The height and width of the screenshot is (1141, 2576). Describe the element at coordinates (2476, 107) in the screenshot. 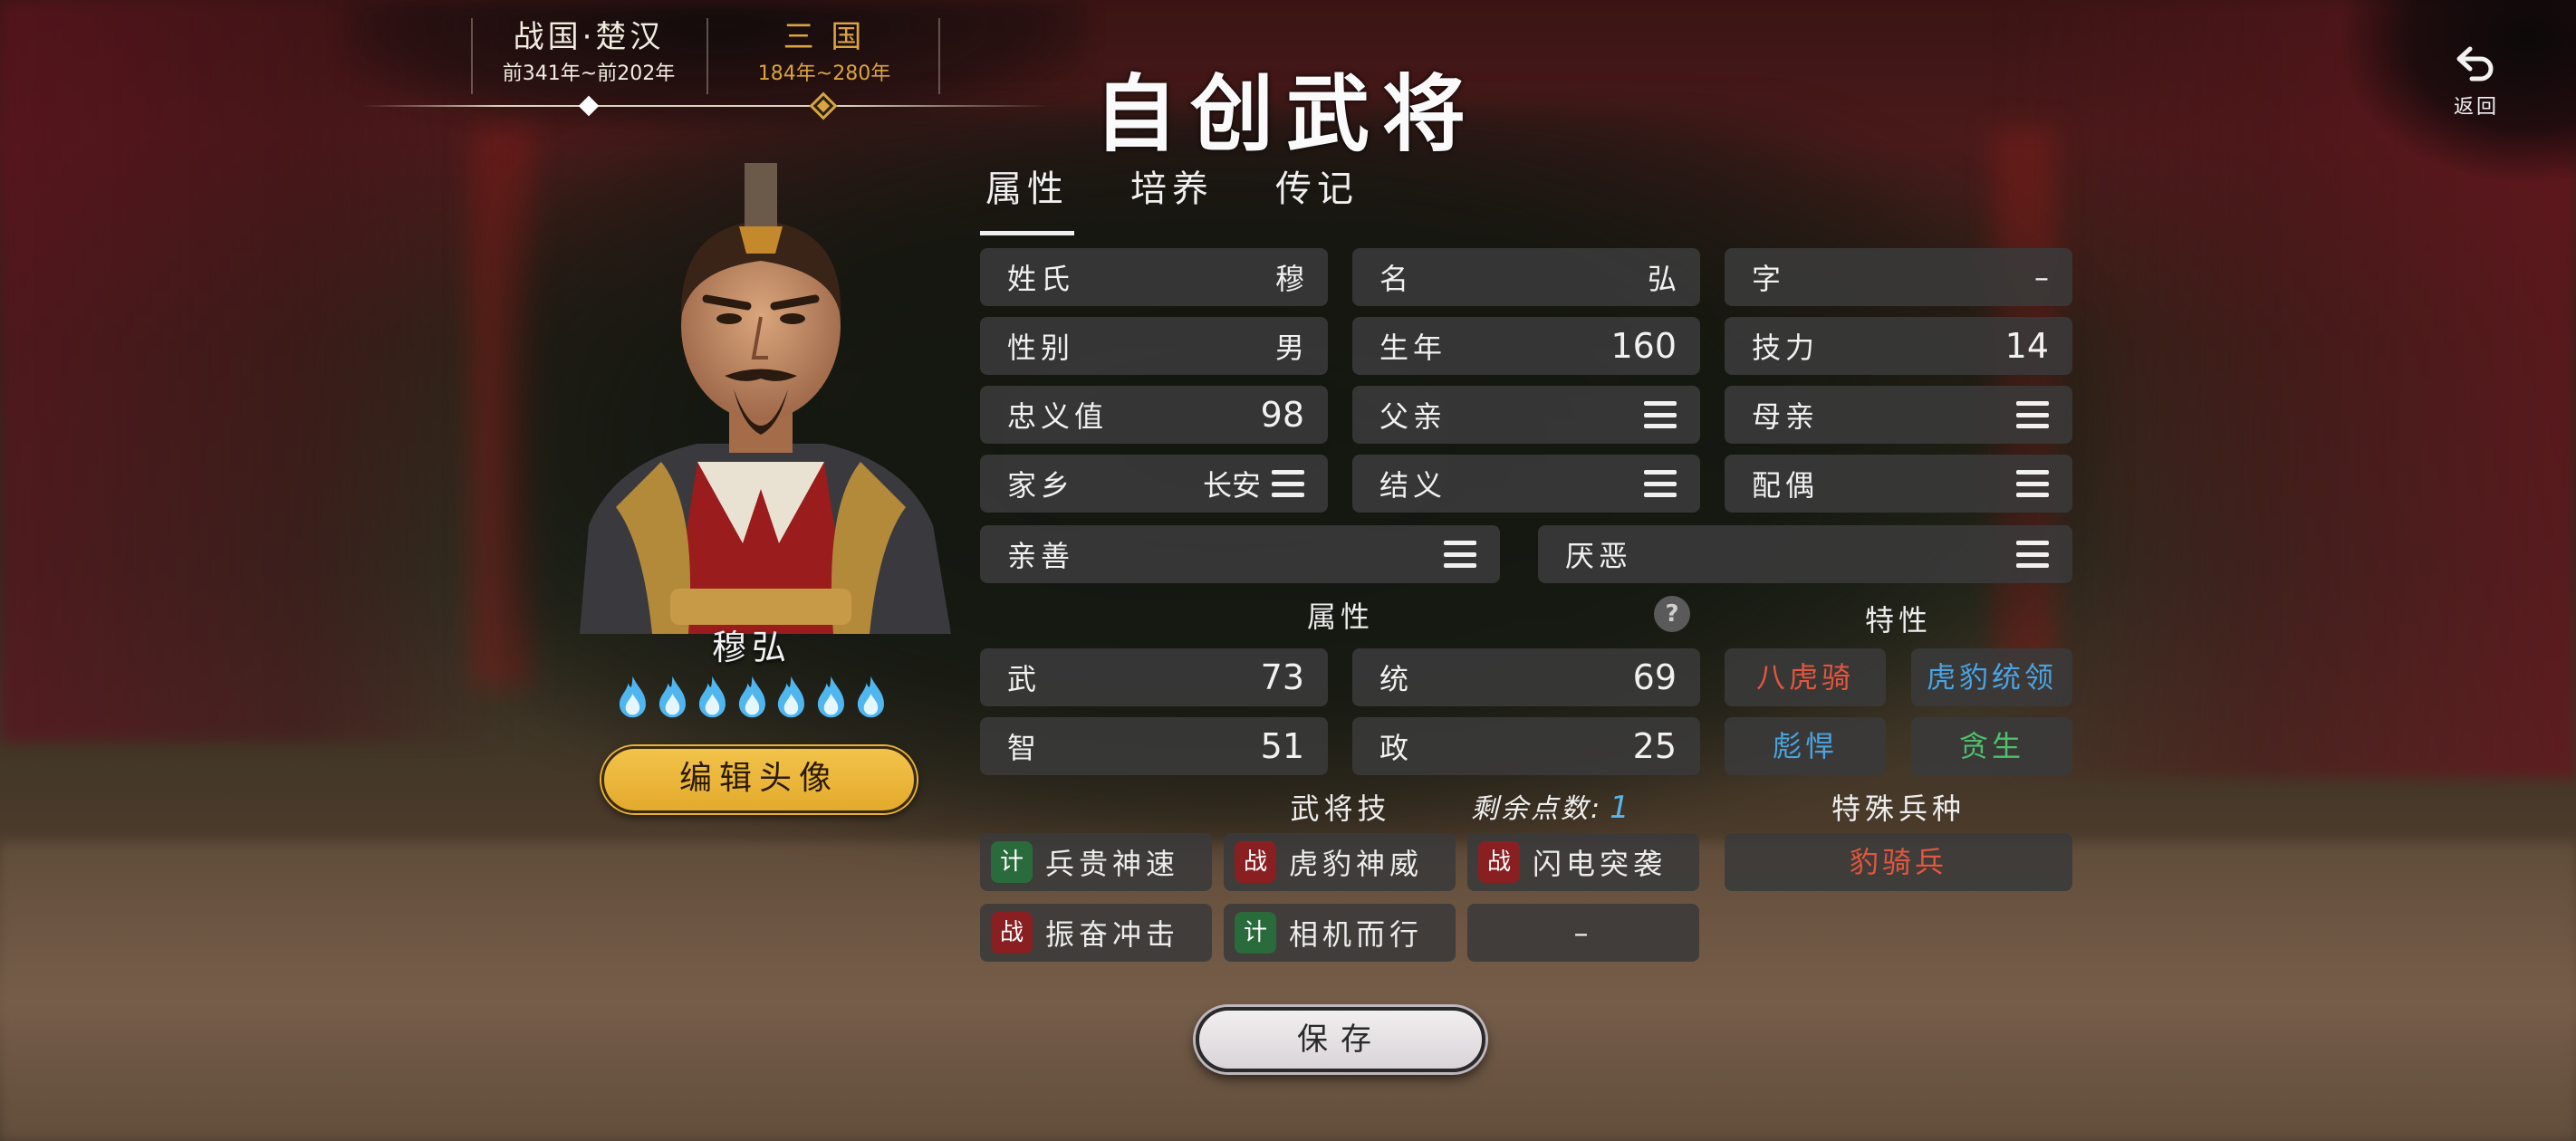

I see `back-label: 返回` at that location.